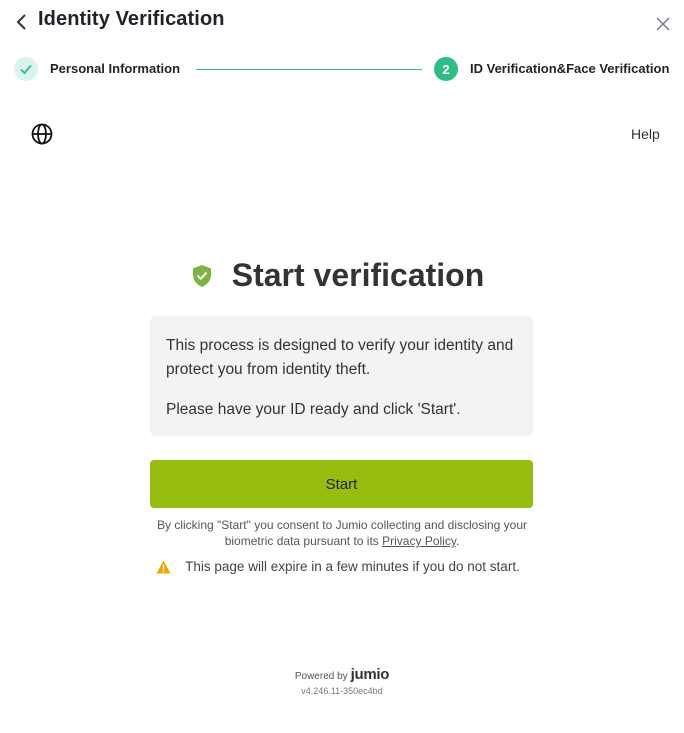  I want to click on start-button: Start, so click(341, 484).